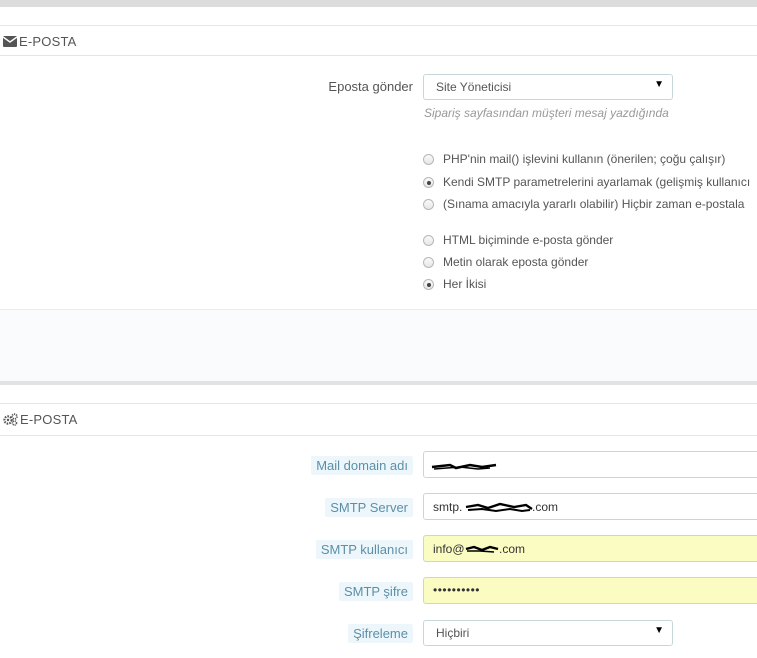 The height and width of the screenshot is (658, 757). Describe the element at coordinates (548, 87) in the screenshot. I see `send-email-select: Site Yöneticisi ▼` at that location.